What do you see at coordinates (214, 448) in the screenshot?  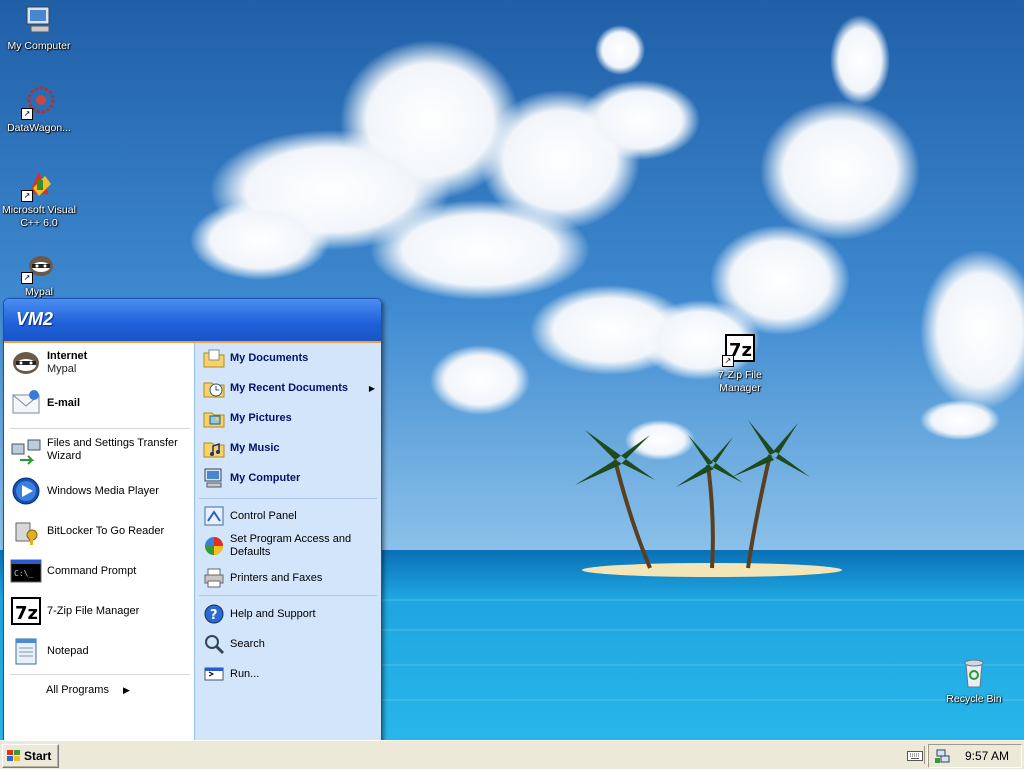 I see `my-music-icon` at bounding box center [214, 448].